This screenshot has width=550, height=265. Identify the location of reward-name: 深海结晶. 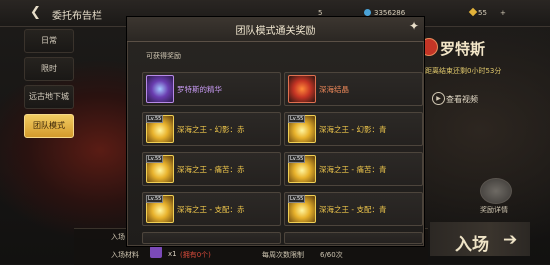
(334, 89).